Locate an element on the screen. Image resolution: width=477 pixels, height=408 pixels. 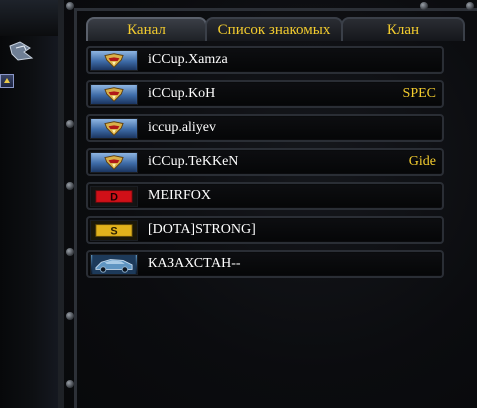
vehicle-portrait-icon is located at coordinates (114, 264).